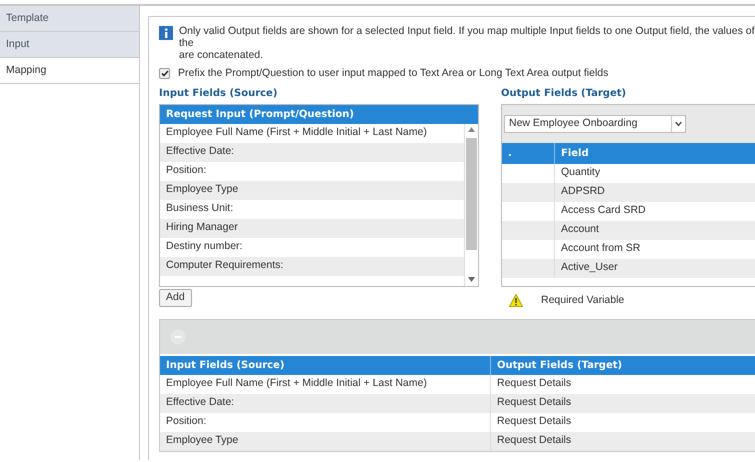 This screenshot has height=462, width=755. Describe the element at coordinates (166, 33) in the screenshot. I see `info-icon` at that location.